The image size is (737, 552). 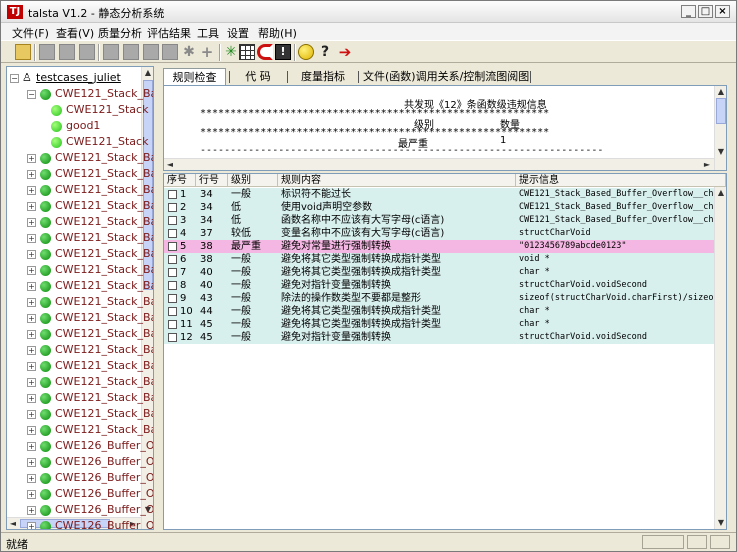 What do you see at coordinates (722, 11) in the screenshot?
I see `close-button: ×` at bounding box center [722, 11].